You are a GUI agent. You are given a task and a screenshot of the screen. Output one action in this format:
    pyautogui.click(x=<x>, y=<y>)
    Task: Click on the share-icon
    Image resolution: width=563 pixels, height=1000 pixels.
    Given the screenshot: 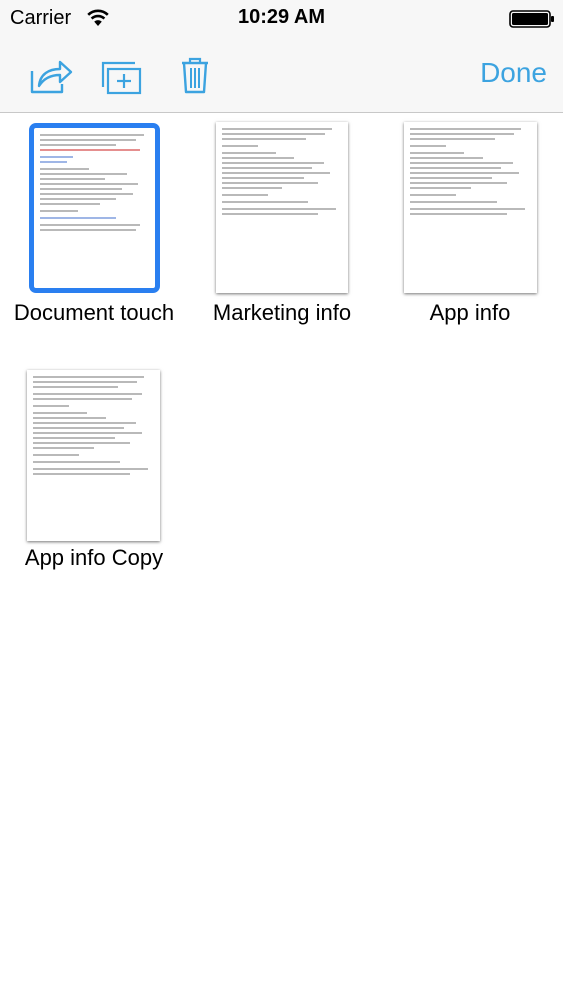 What is the action you would take?
    pyautogui.click(x=51, y=78)
    